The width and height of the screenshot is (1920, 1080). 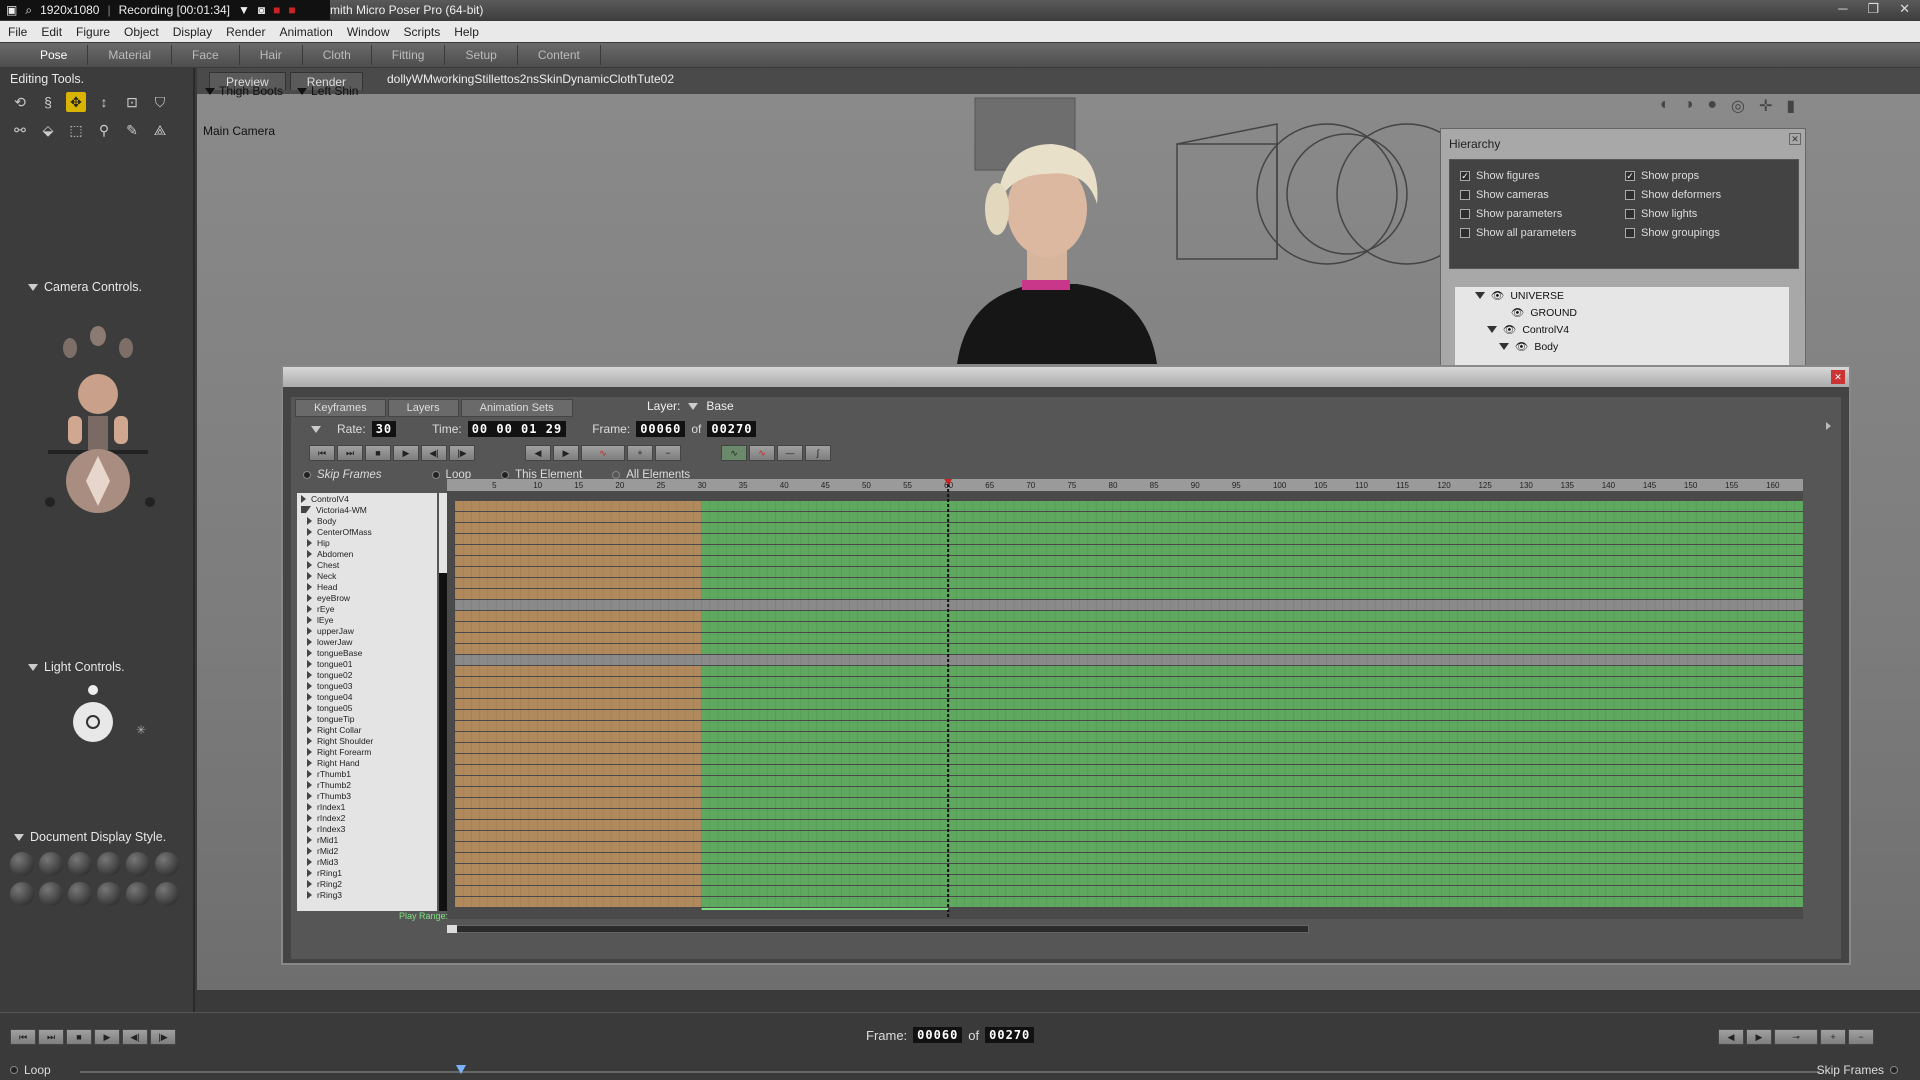 I want to click on flat-shaded-style-icon, so click(x=167, y=864).